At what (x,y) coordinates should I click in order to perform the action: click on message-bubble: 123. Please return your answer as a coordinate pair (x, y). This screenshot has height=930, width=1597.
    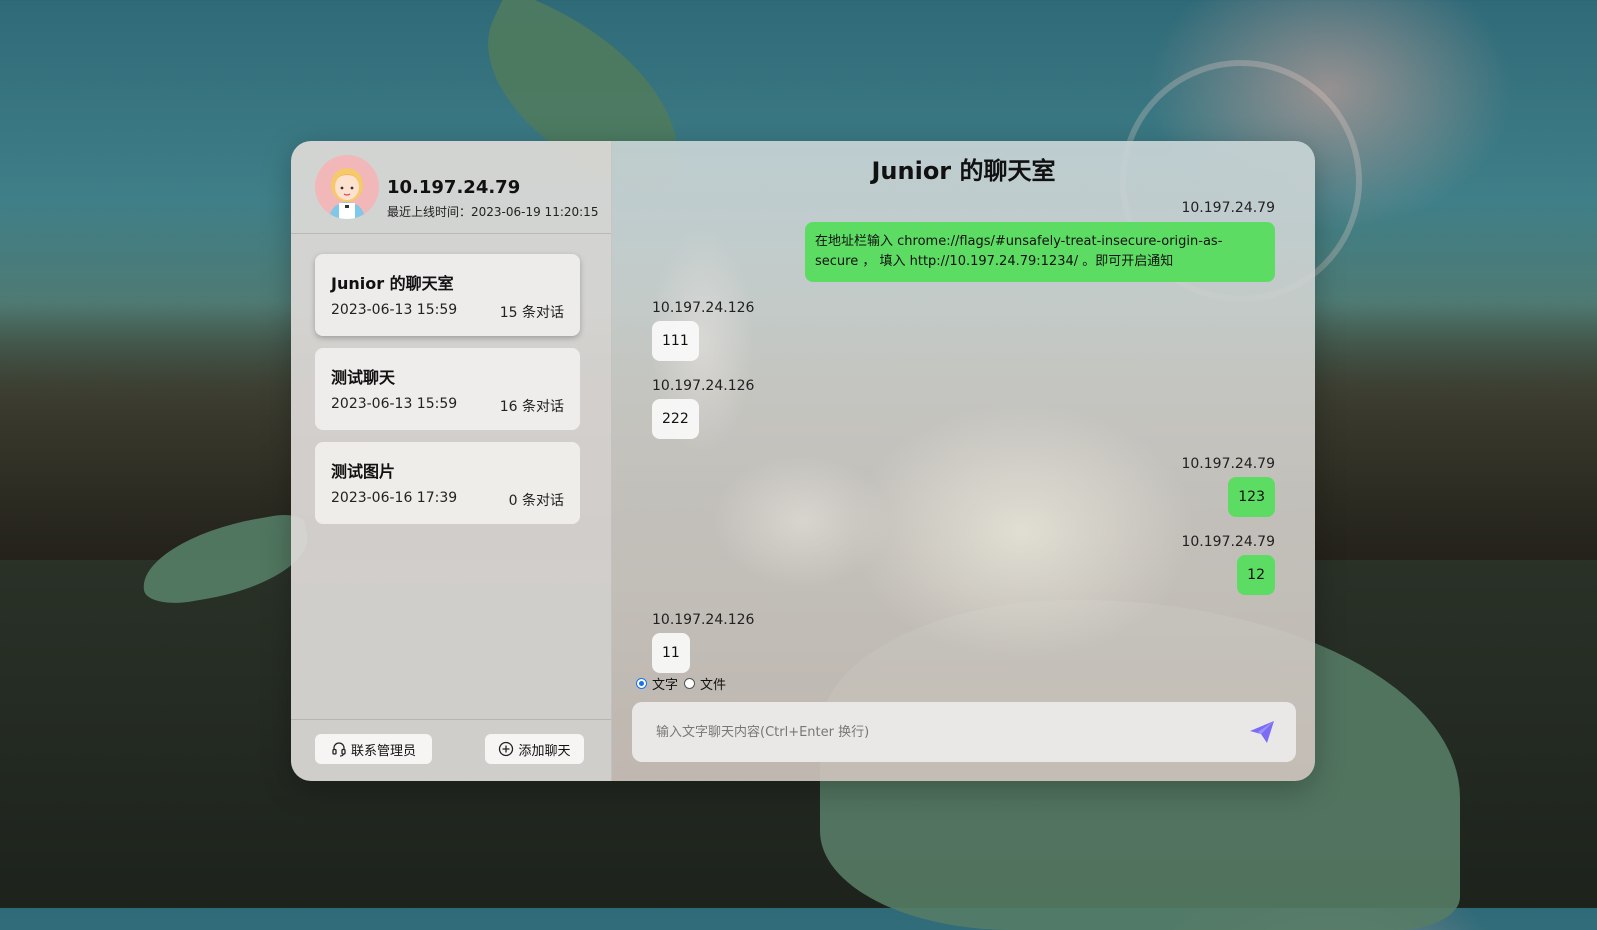
    Looking at the image, I should click on (1251, 497).